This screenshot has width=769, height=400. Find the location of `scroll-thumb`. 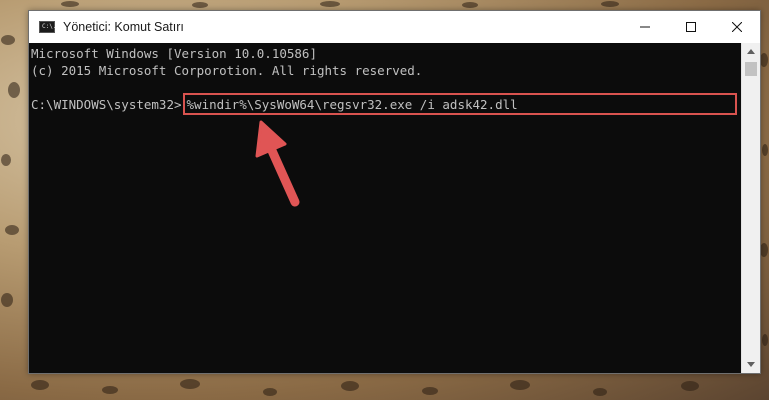

scroll-thumb is located at coordinates (751, 69).